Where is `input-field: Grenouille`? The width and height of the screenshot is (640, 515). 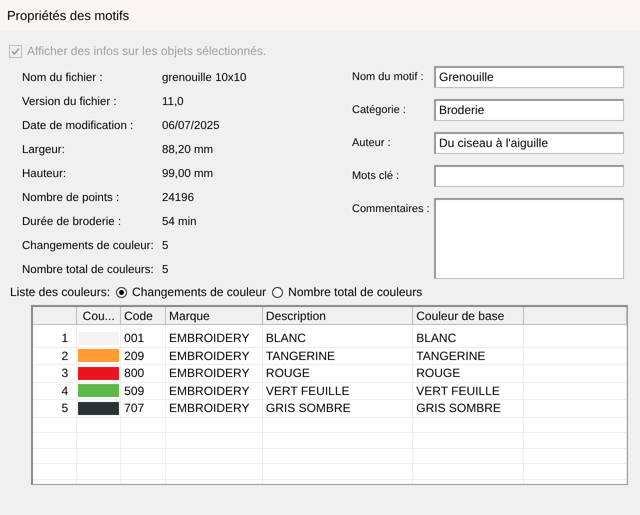 input-field: Grenouille is located at coordinates (529, 77).